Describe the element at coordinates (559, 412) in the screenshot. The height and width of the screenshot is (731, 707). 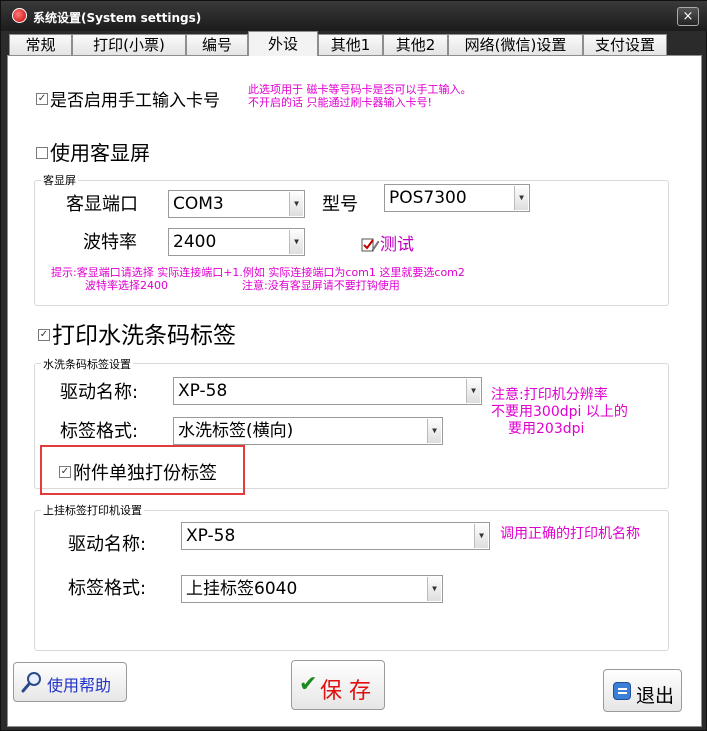
I see `wash-note-2: 不要用300dpi 以上的` at that location.